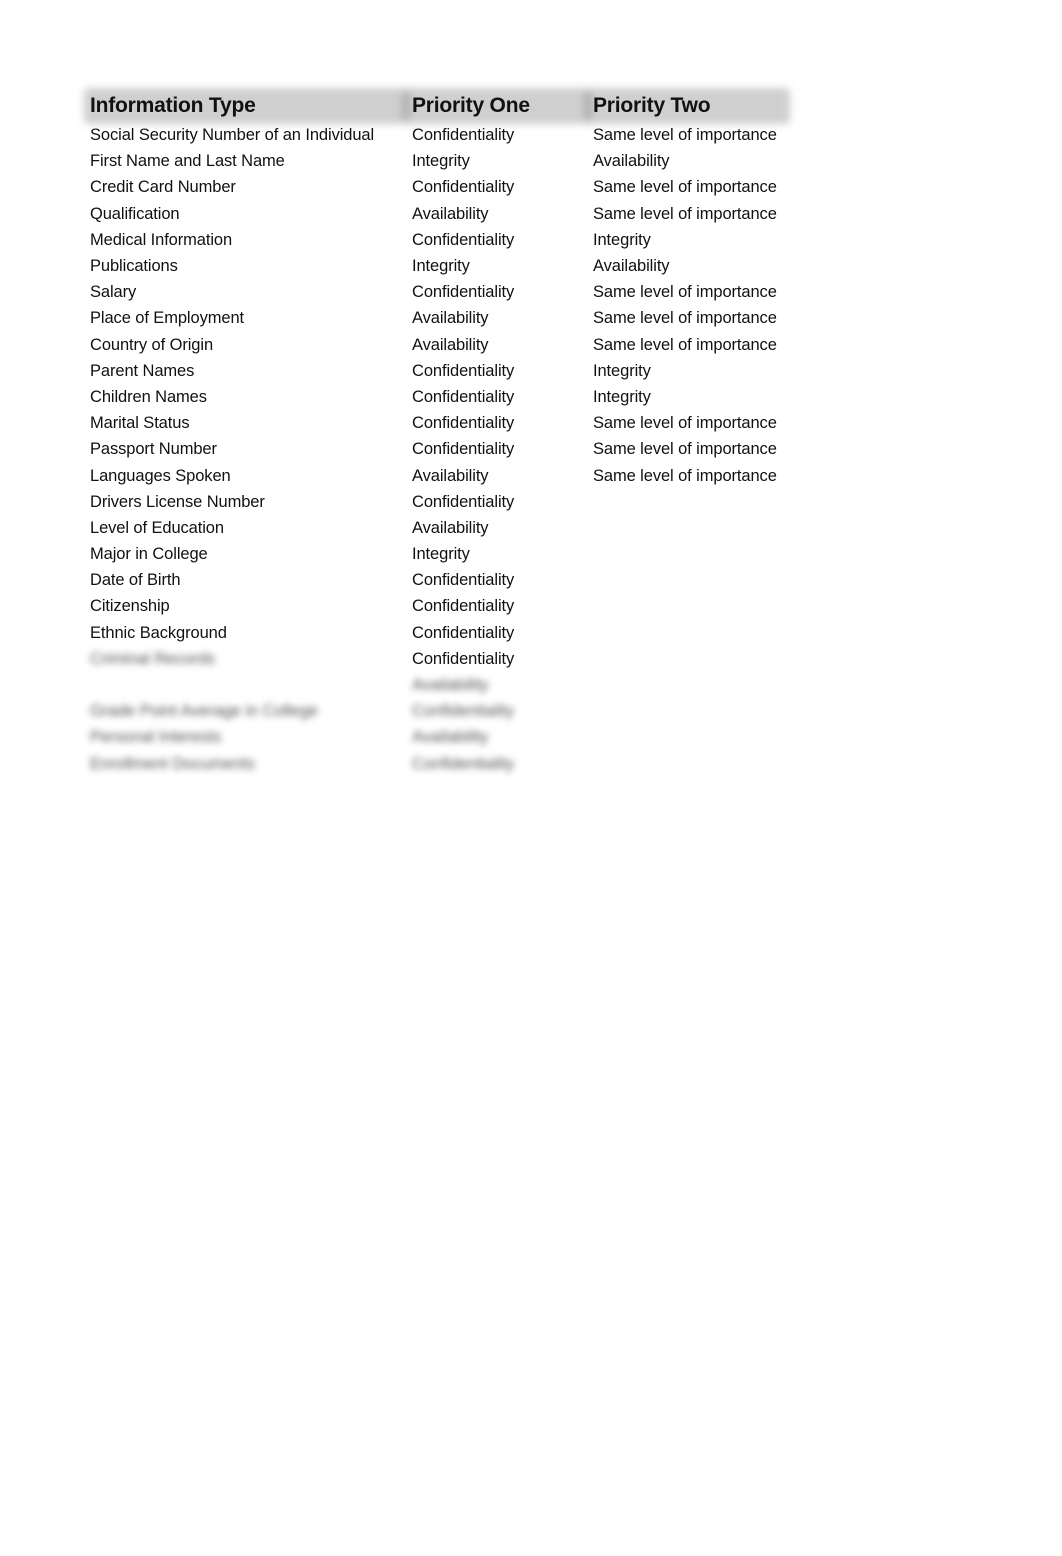  What do you see at coordinates (245, 633) in the screenshot?
I see `cell-information-type: Ethnic Background` at bounding box center [245, 633].